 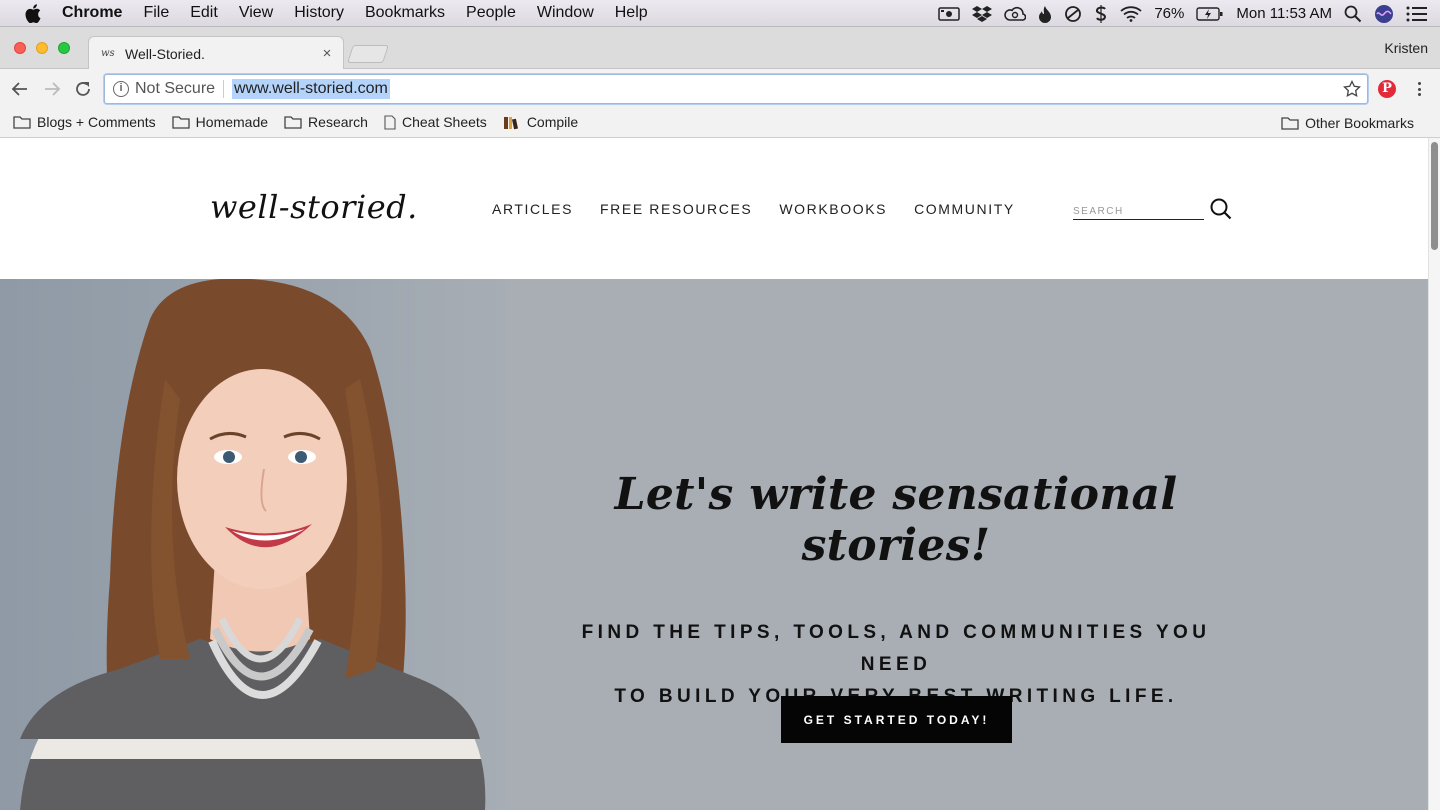 What do you see at coordinates (224, 89) in the screenshot?
I see `omnibox-separator` at bounding box center [224, 89].